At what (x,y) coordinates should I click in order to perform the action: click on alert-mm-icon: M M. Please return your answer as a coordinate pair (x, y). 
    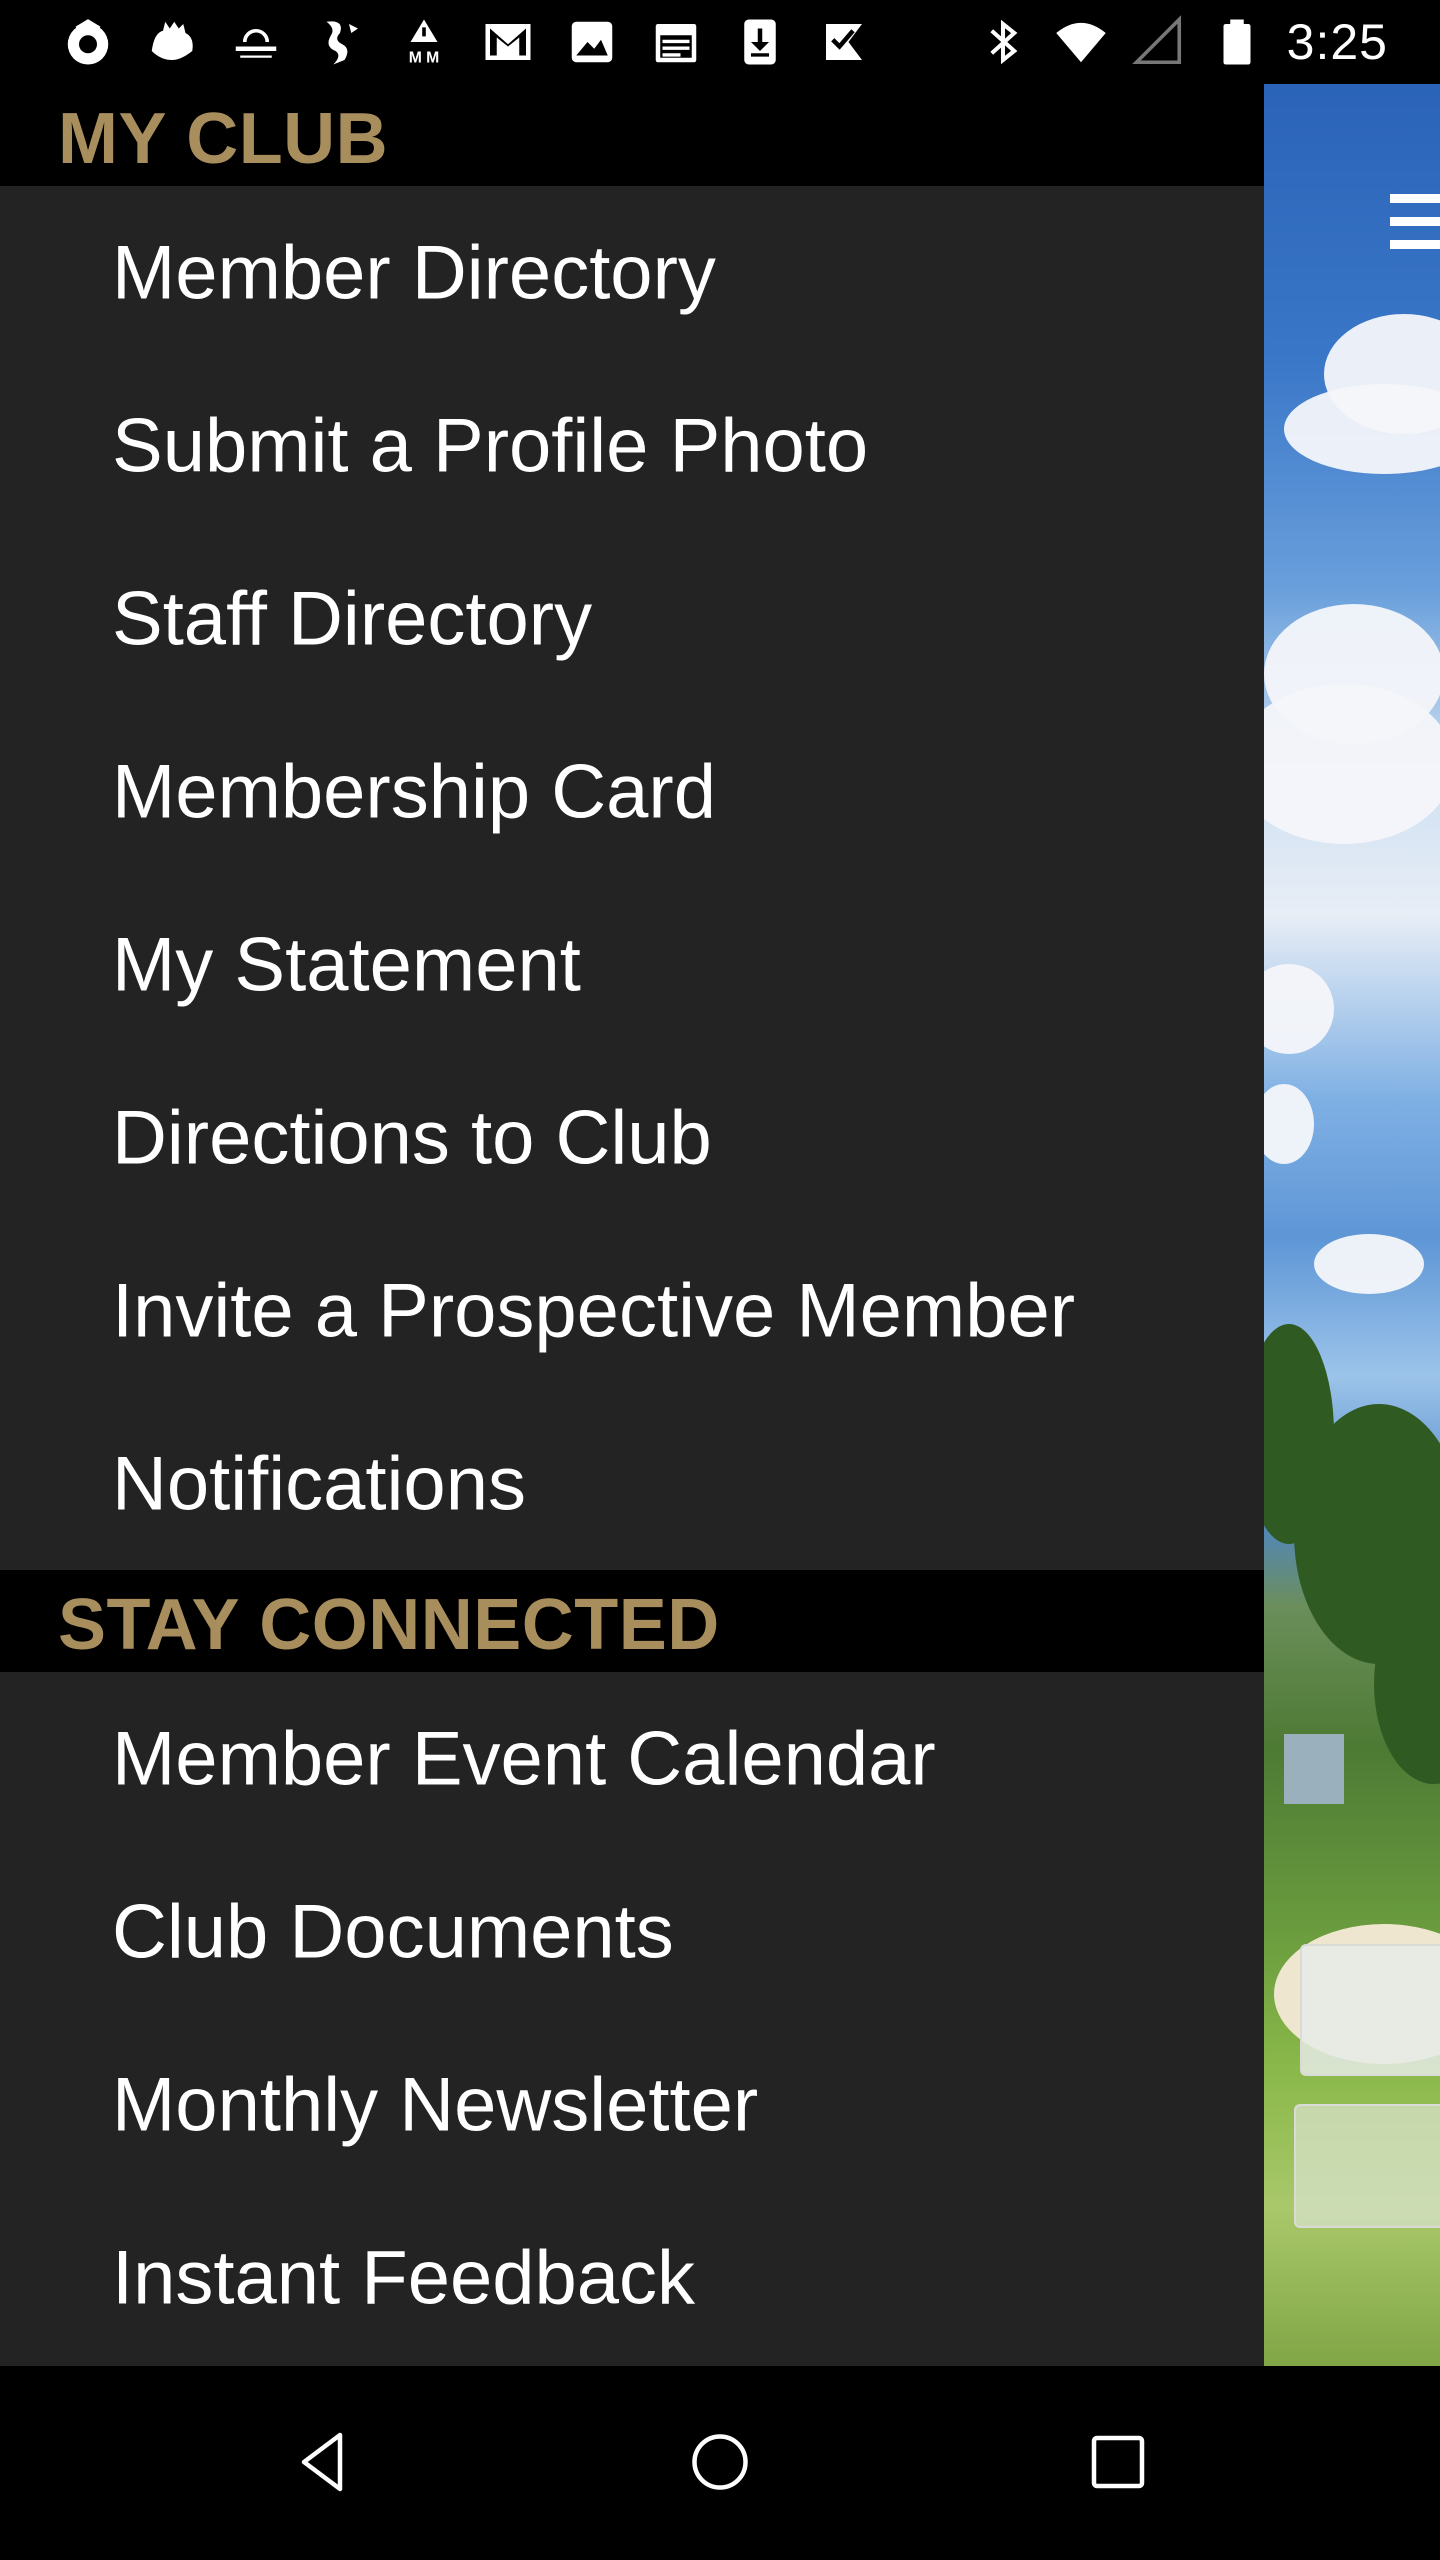
    Looking at the image, I should click on (424, 42).